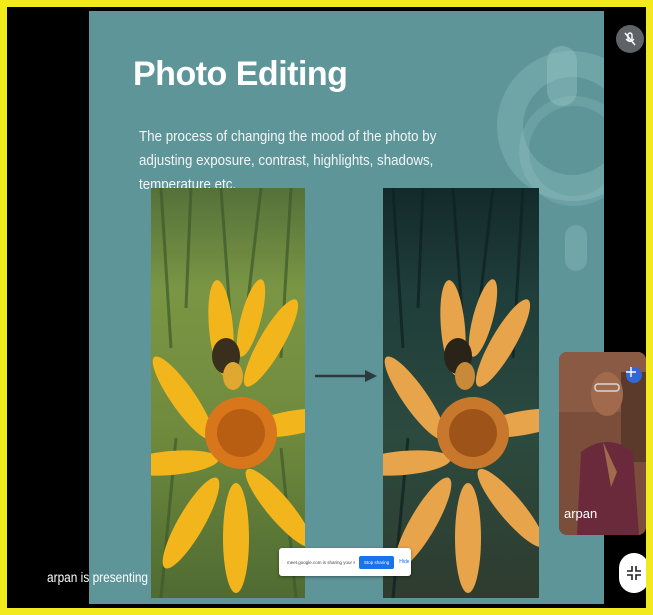 Image resolution: width=653 pixels, height=615 pixels. What do you see at coordinates (346, 376) in the screenshot?
I see `comparison-arrow` at bounding box center [346, 376].